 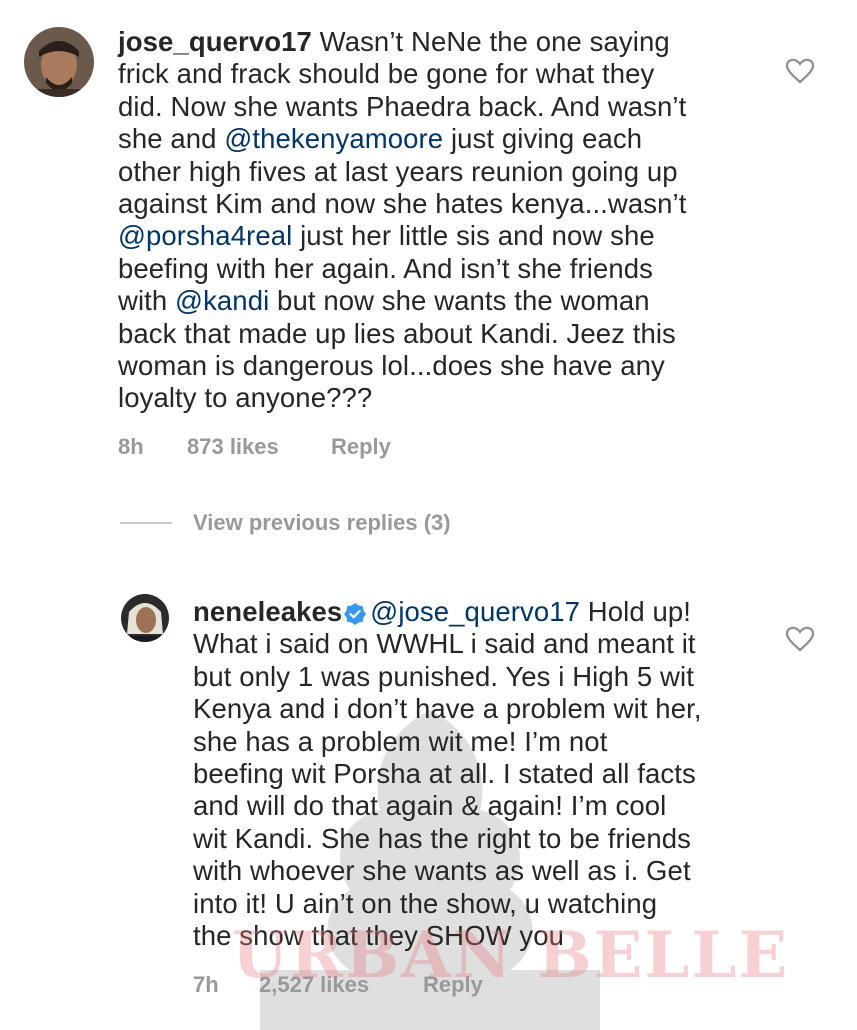 What do you see at coordinates (146, 523) in the screenshot?
I see `divider-line` at bounding box center [146, 523].